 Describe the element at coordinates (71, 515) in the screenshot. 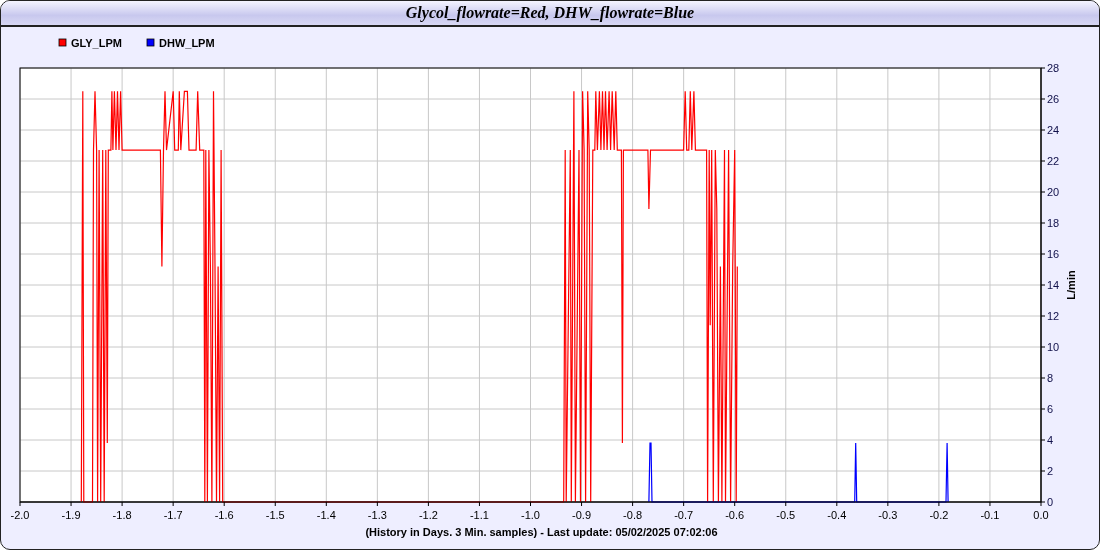

I see `tick-label: -1.9` at that location.